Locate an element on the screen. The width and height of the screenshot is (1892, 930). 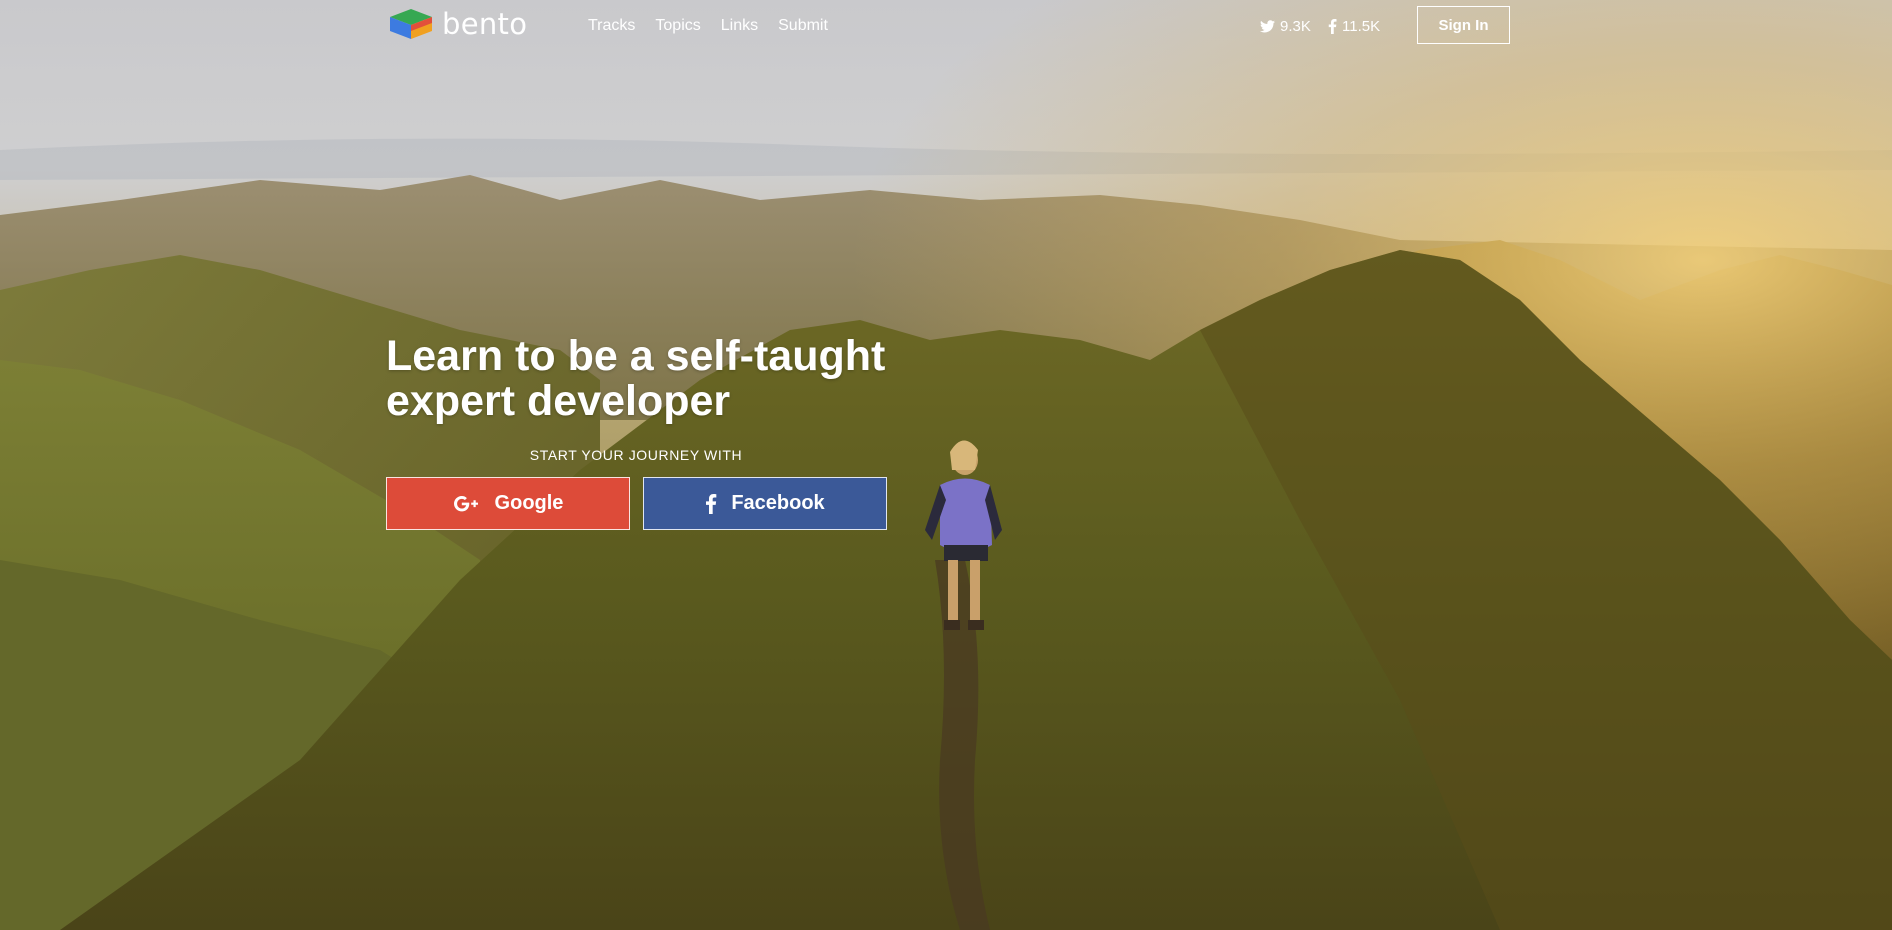
twitter-share: 9.3K is located at coordinates (1285, 26).